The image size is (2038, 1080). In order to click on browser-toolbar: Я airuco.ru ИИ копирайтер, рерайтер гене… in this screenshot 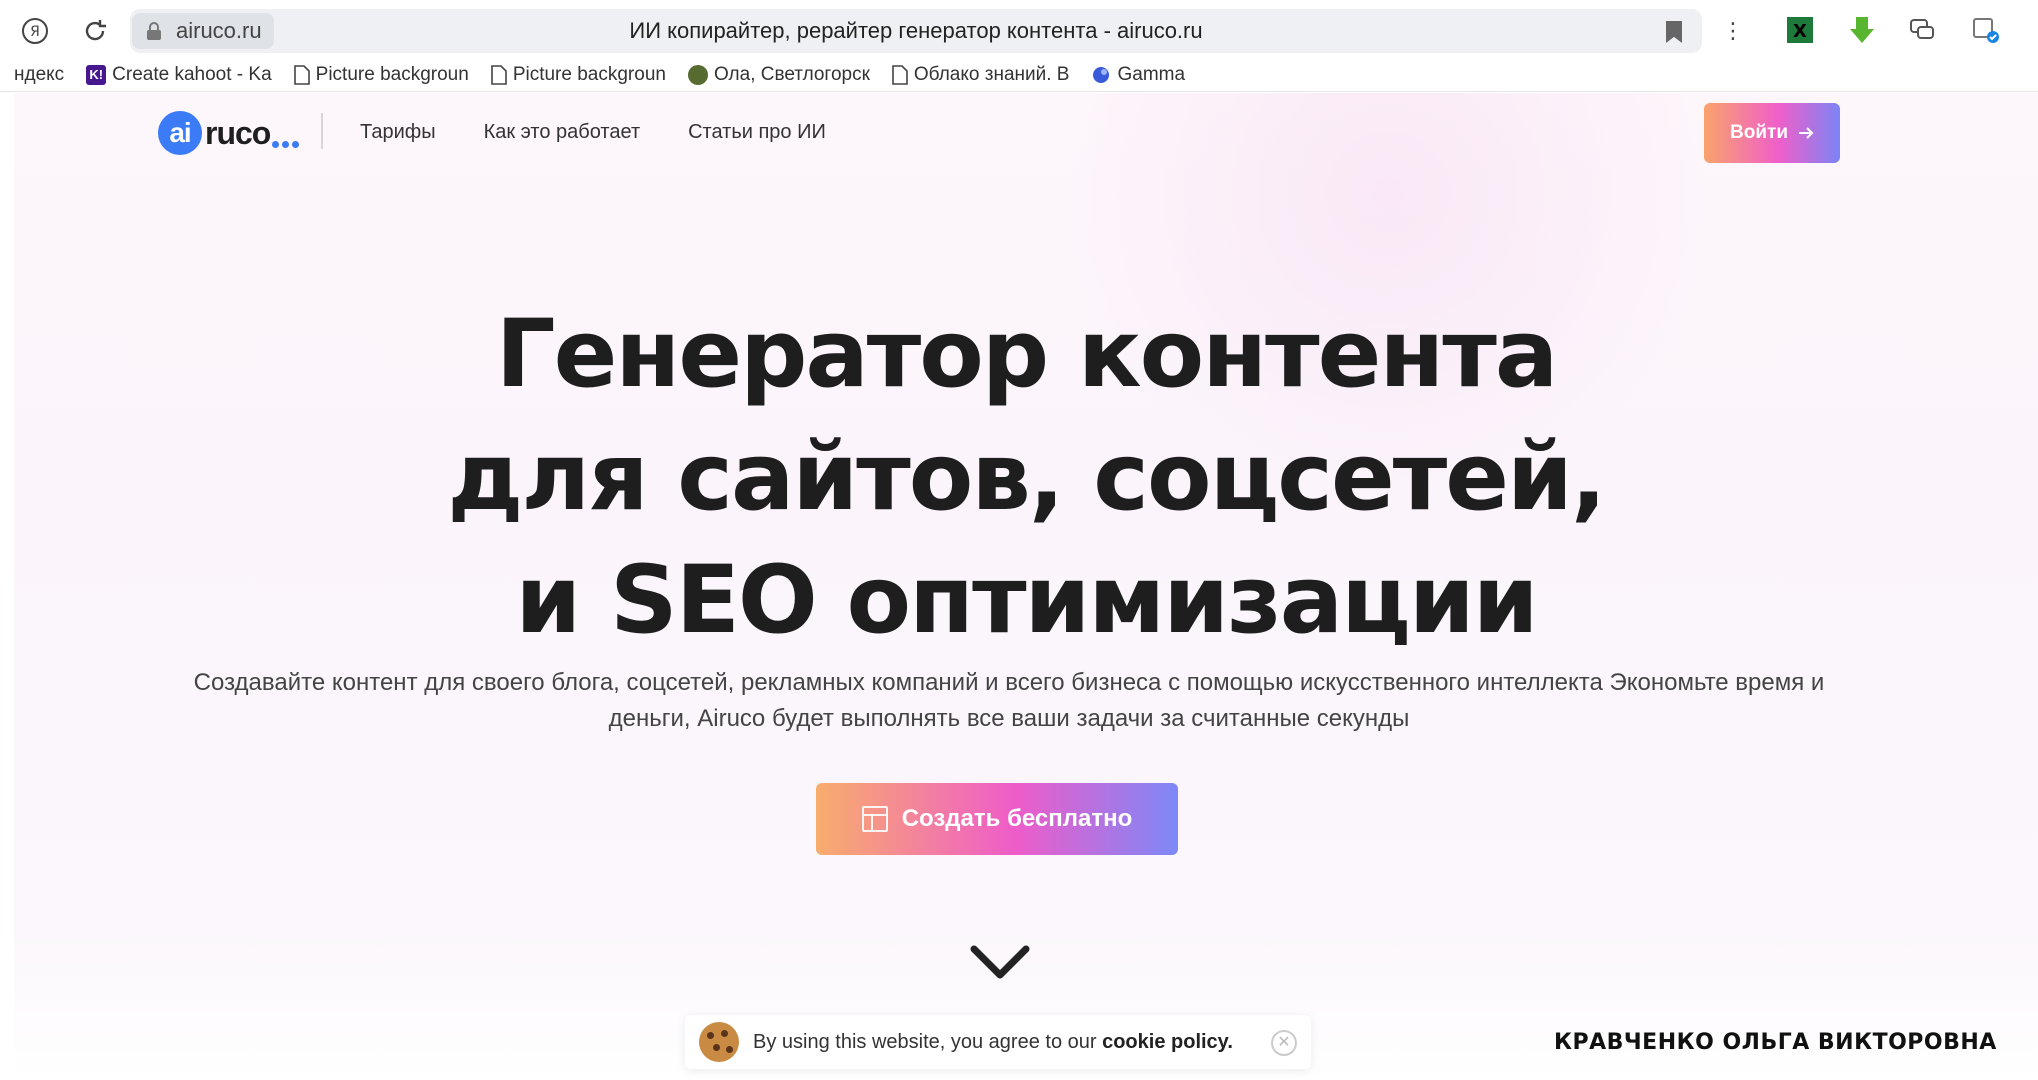, I will do `click(1019, 29)`.